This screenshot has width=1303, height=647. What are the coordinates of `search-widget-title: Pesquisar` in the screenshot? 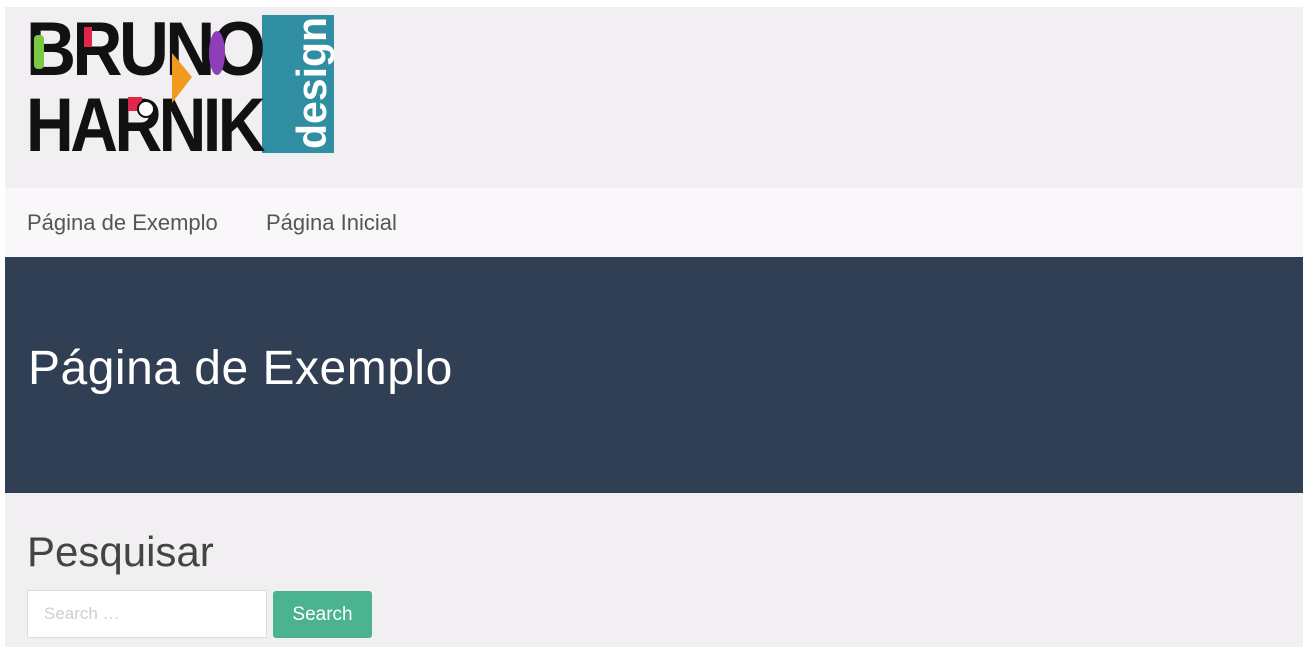 It's located at (120, 551).